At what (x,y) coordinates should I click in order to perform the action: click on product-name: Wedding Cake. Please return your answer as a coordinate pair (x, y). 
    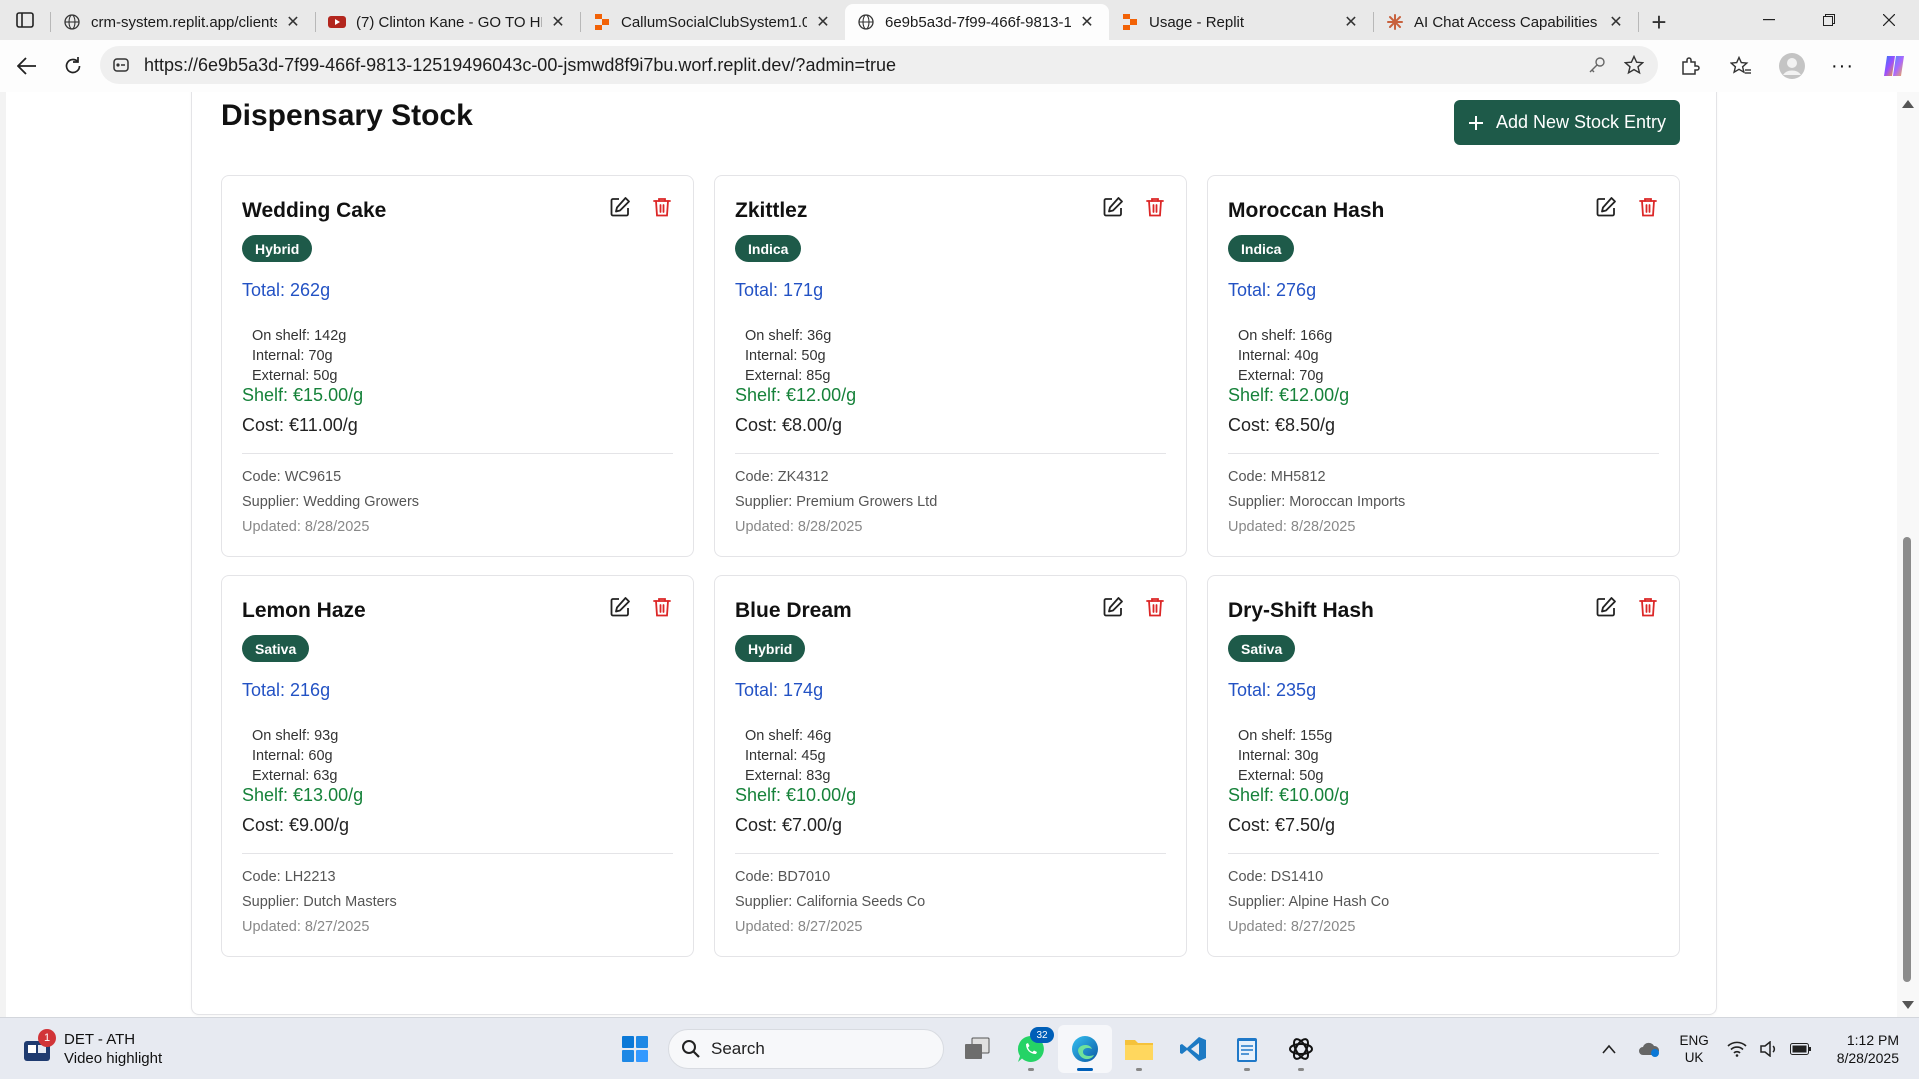
    Looking at the image, I should click on (314, 210).